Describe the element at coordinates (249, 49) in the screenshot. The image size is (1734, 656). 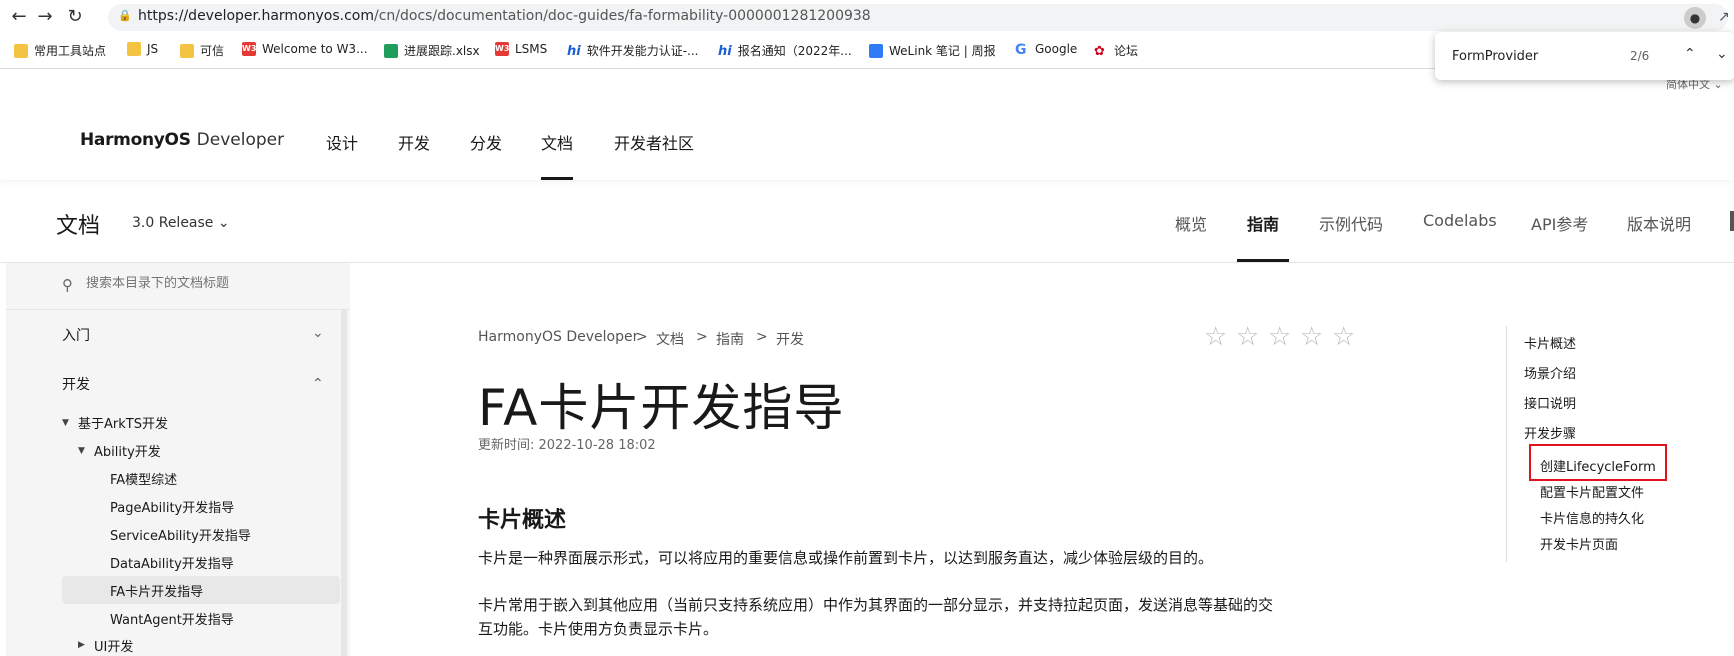
I see `w3-icon: W3` at that location.